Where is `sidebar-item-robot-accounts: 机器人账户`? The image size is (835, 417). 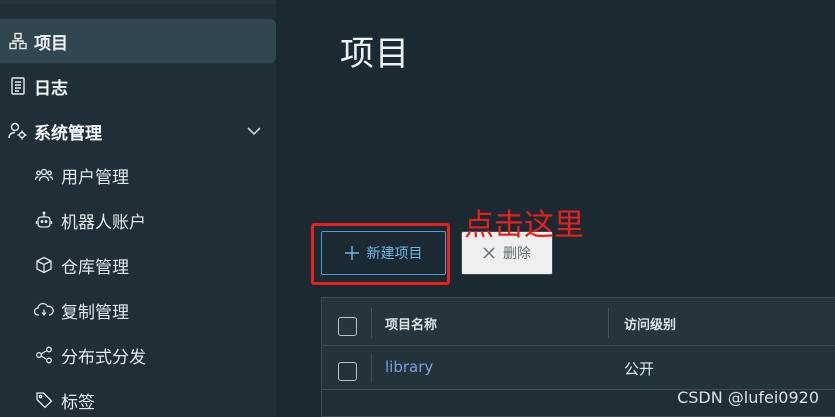
sidebar-item-robot-accounts: 机器人账户 is located at coordinates (138, 220).